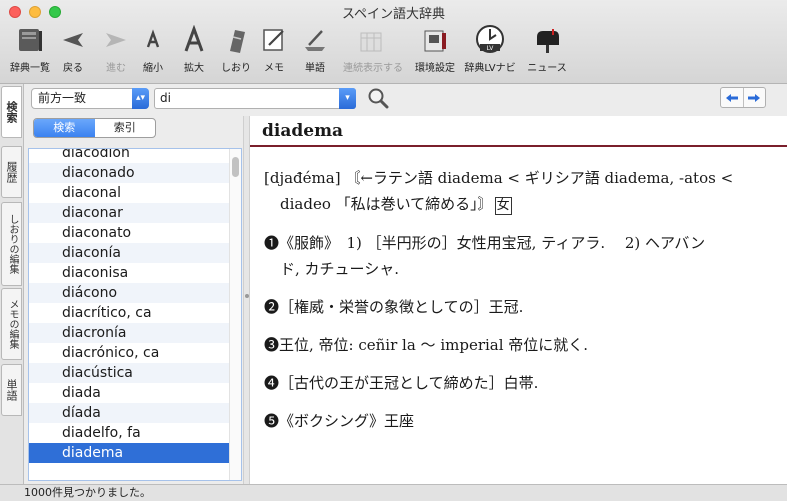 Image resolution: width=787 pixels, height=501 pixels. Describe the element at coordinates (490, 68) in the screenshot. I see `toolbar-label: 辞典LVナビ` at that location.